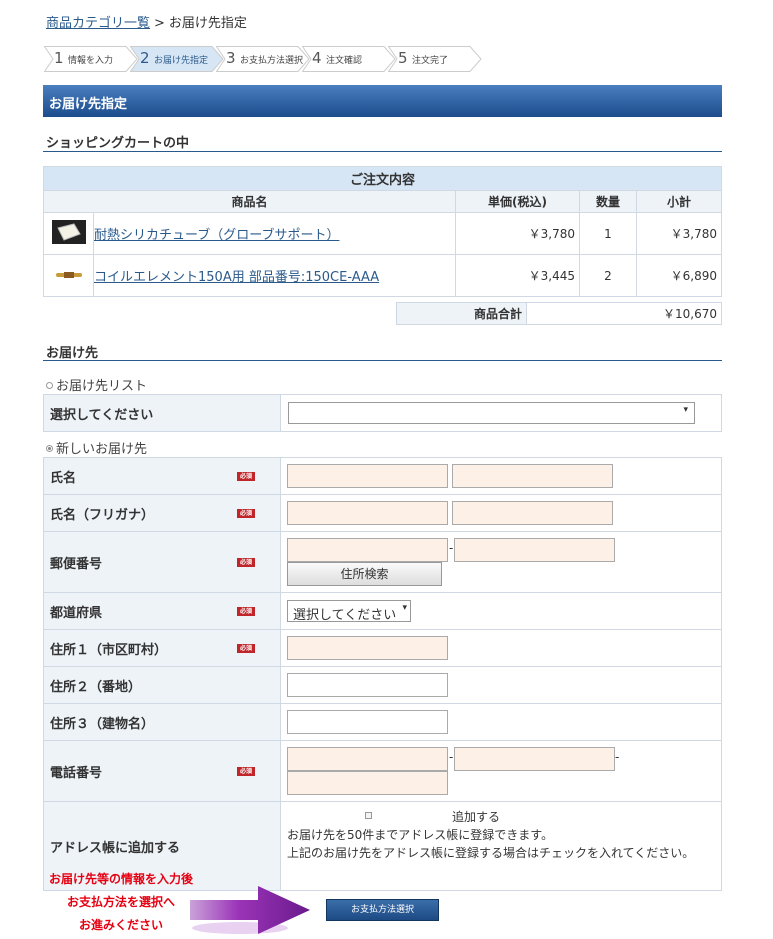 The width and height of the screenshot is (773, 939). I want to click on tel-first-input, so click(367, 759).